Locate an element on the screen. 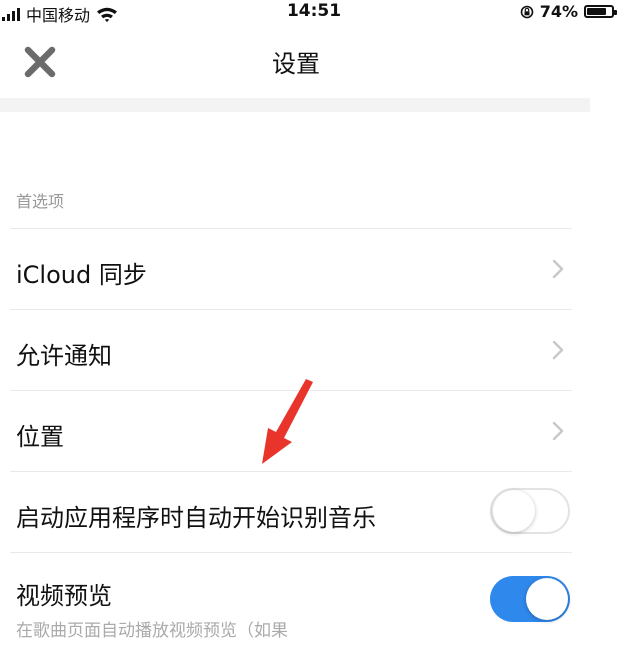 The height and width of the screenshot is (650, 628). header-divider is located at coordinates (295, 105).